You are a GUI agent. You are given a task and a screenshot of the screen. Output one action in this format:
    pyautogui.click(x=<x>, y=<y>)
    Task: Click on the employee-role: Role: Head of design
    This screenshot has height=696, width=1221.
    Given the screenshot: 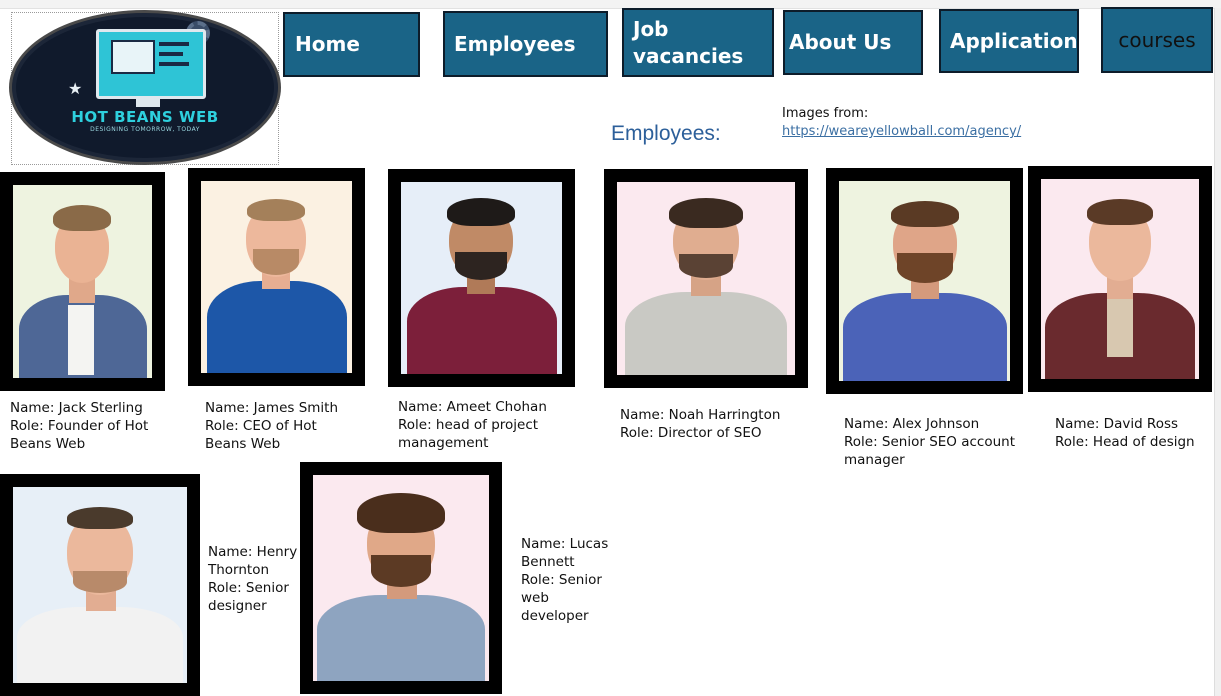 What is the action you would take?
    pyautogui.click(x=1125, y=442)
    